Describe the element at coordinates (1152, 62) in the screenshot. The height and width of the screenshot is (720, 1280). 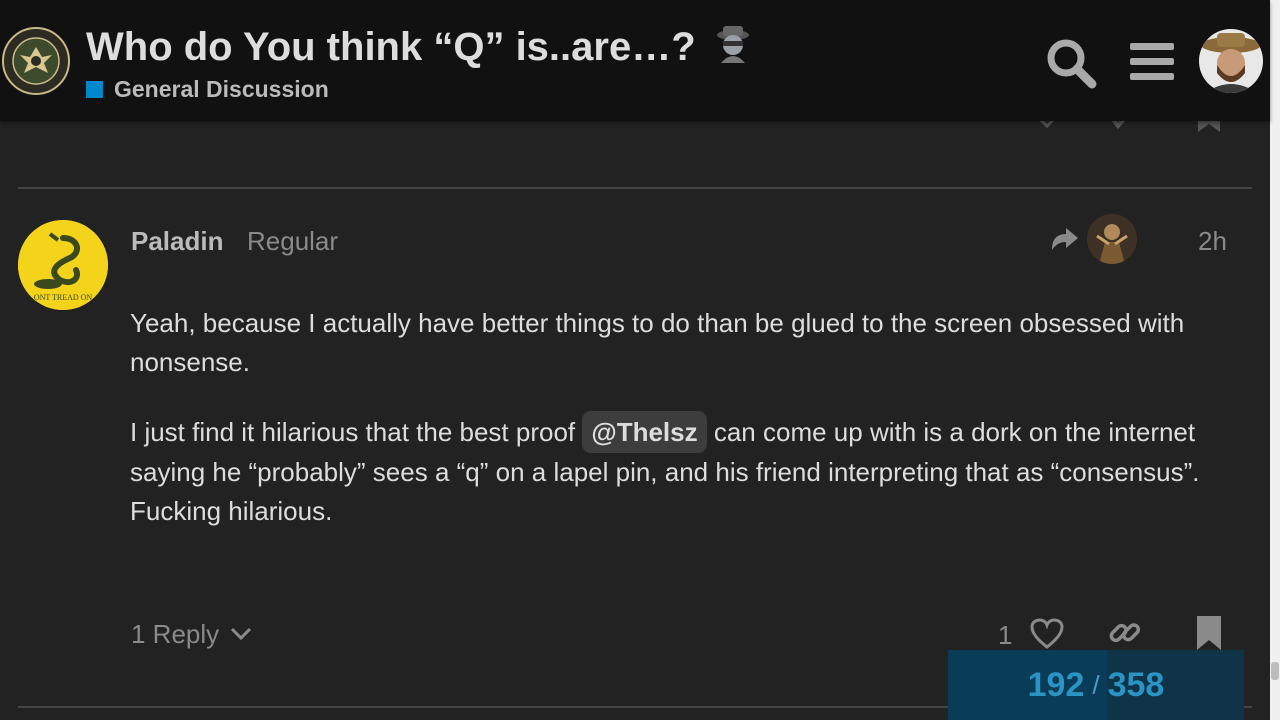
I see `hamburger-menu-icon` at that location.